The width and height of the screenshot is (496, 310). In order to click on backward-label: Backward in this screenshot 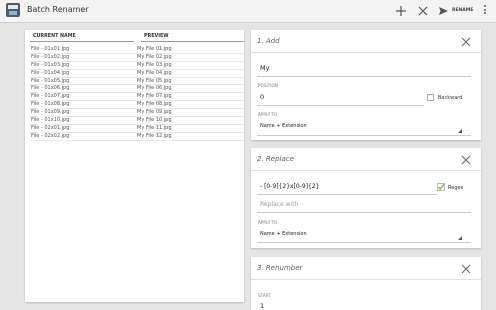, I will do `click(450, 98)`.